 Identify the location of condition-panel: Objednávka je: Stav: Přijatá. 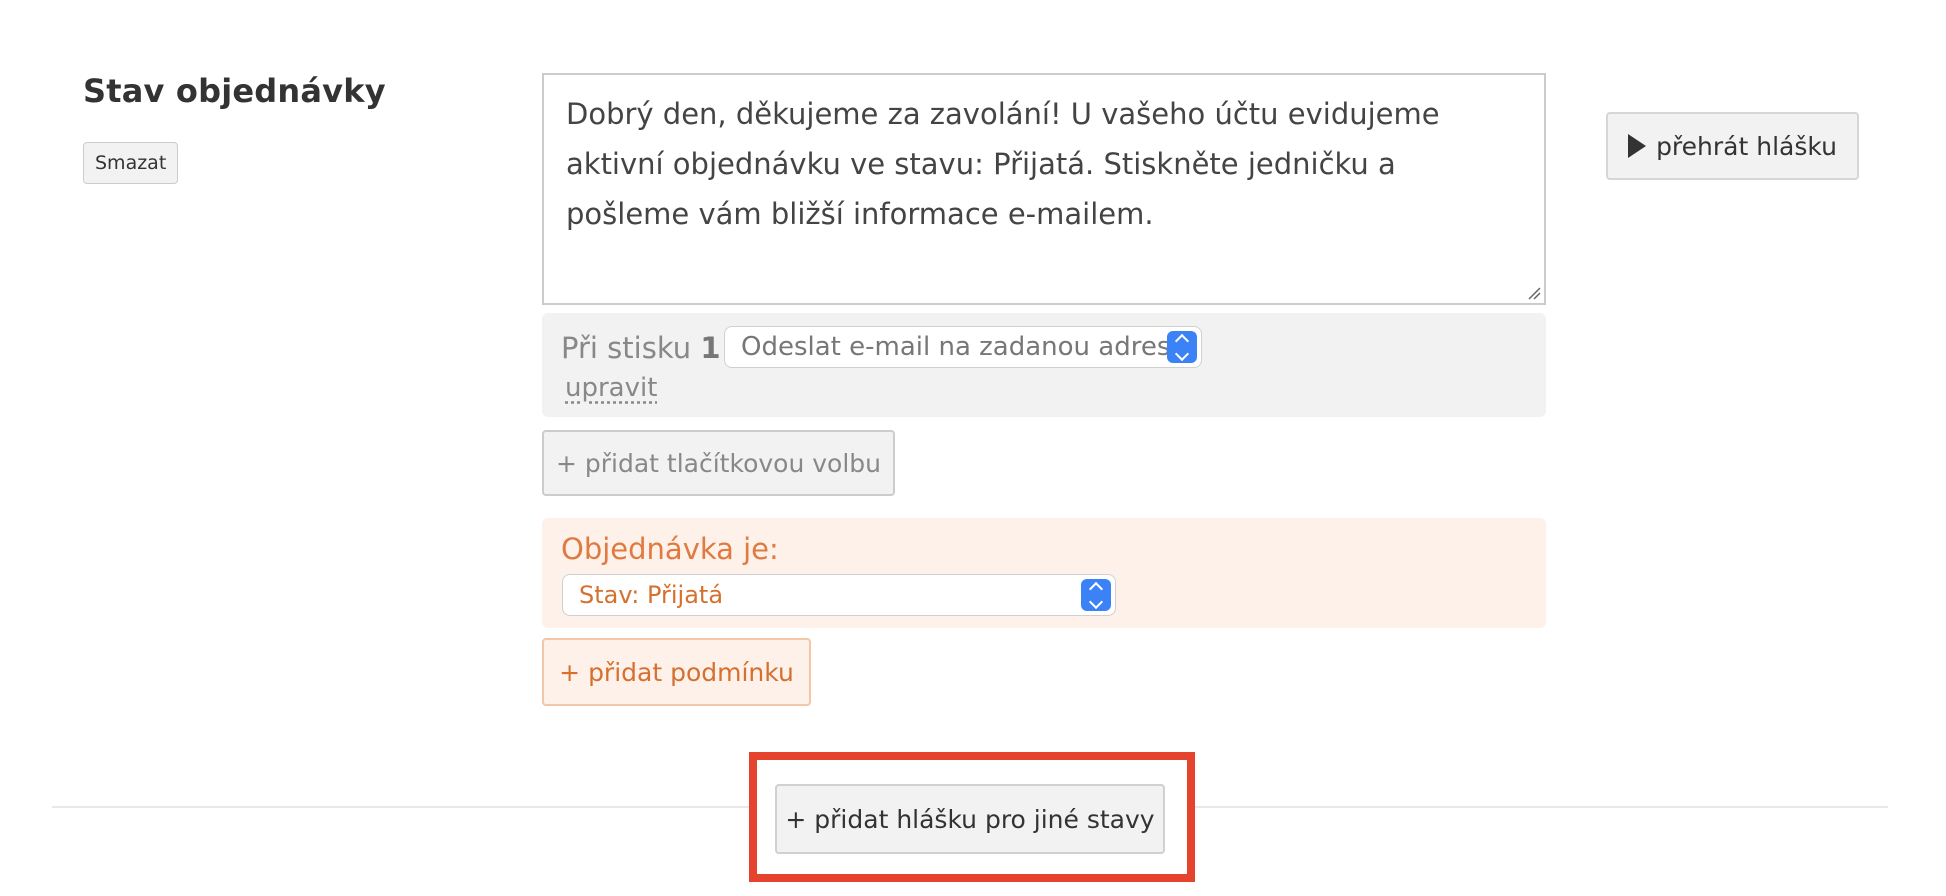
(1044, 573).